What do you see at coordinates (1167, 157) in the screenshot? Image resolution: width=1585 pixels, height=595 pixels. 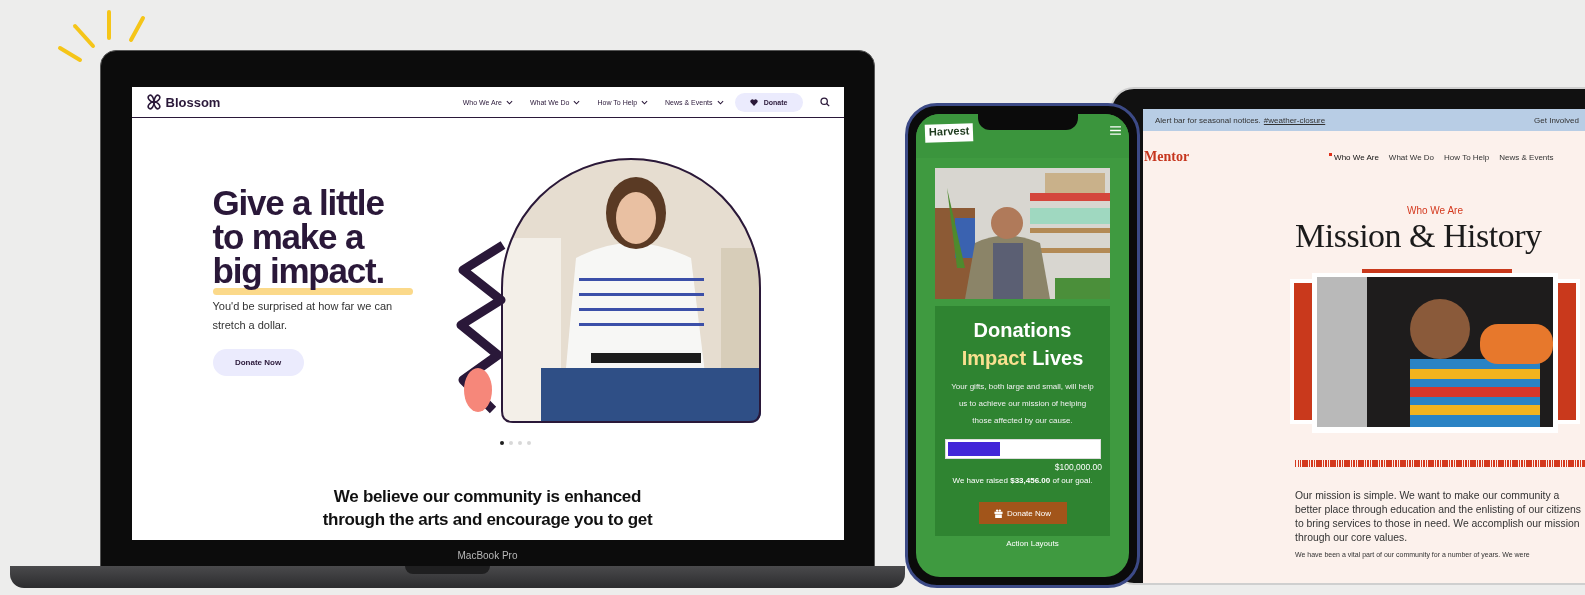 I see `site-logo: Mentor` at bounding box center [1167, 157].